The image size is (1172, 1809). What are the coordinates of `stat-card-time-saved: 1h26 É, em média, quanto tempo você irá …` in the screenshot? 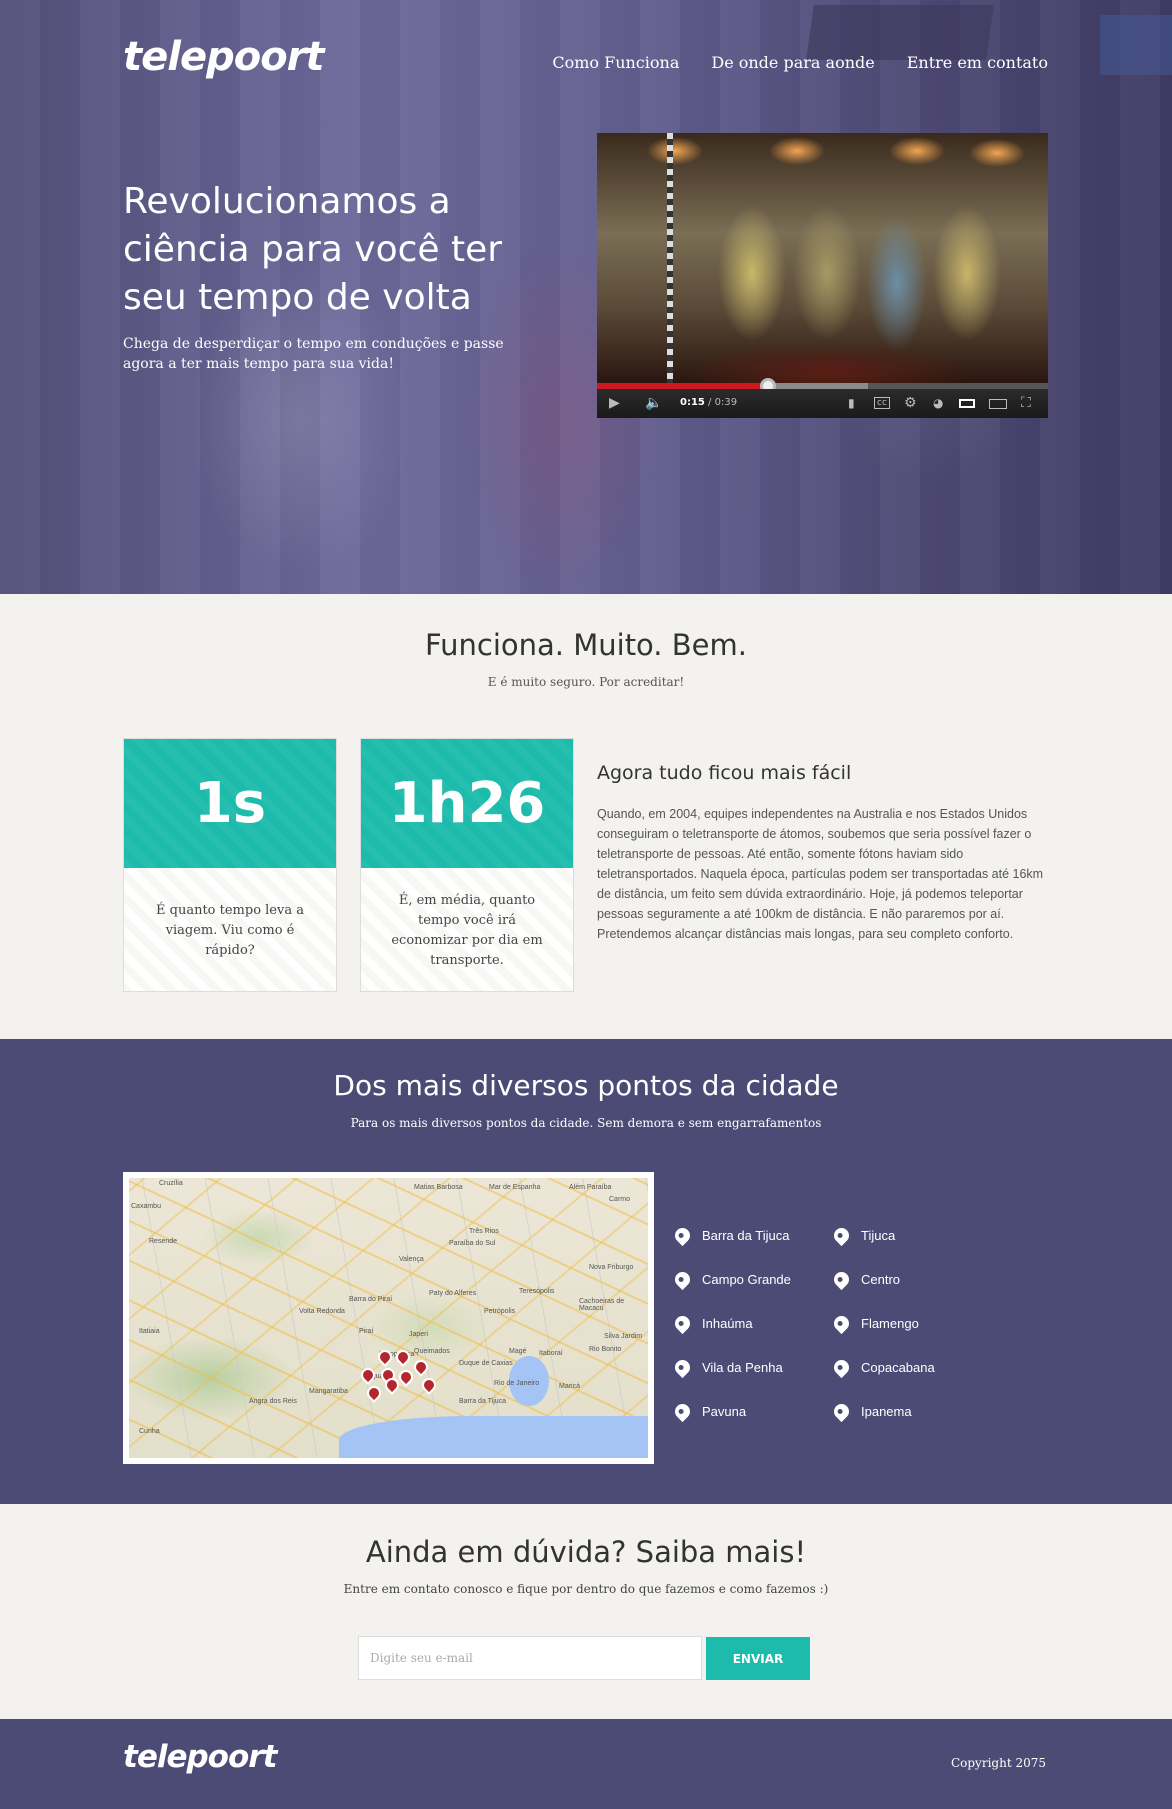 It's located at (467, 865).